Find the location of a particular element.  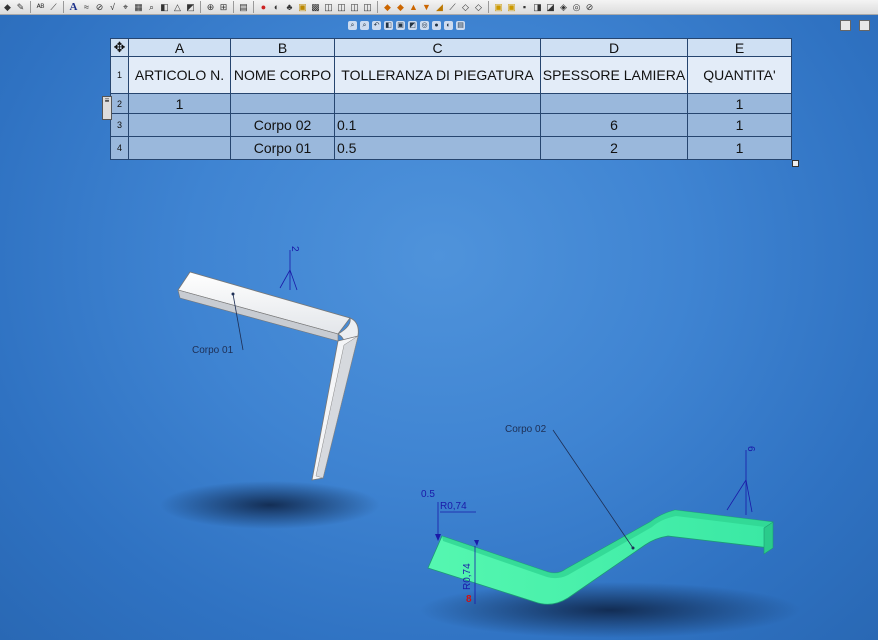

arrow-icon is located at coordinates (476, 543).